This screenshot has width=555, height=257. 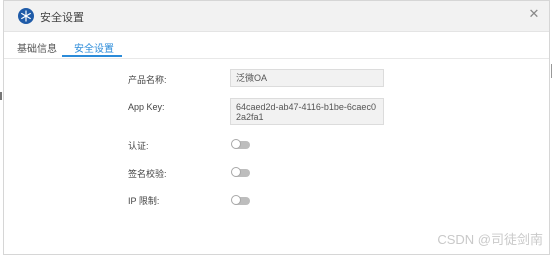 I want to click on close-icon: ✕, so click(x=534, y=14).